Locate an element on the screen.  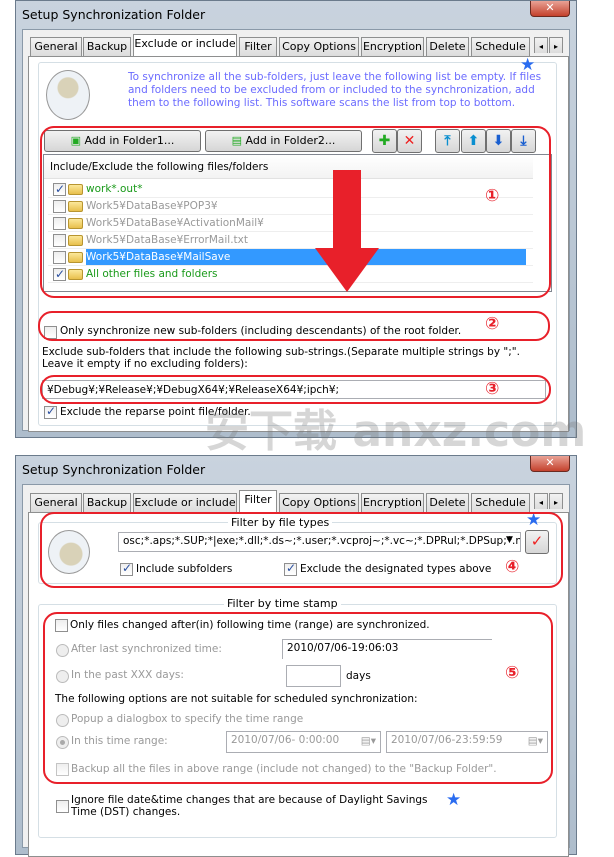
marker-2: ② is located at coordinates (492, 324).